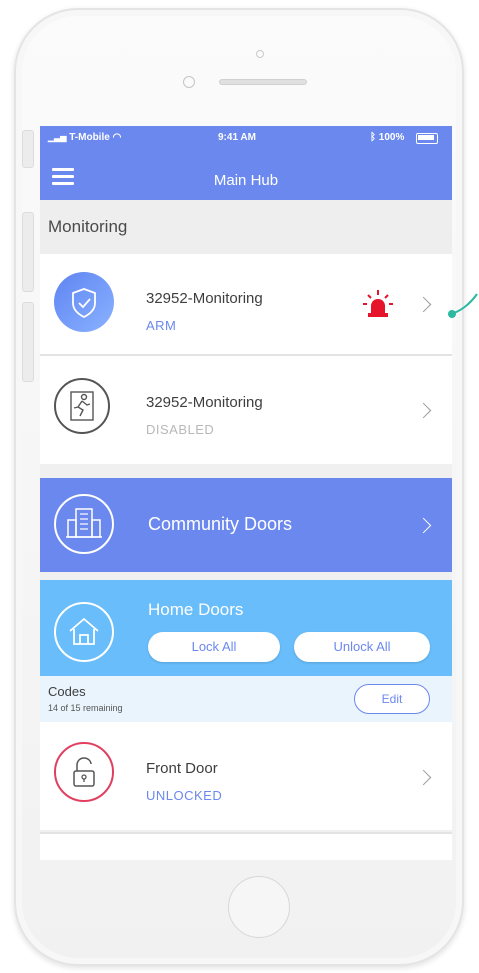 Image resolution: width=479 pixels, height=973 pixels. Describe the element at coordinates (463, 310) in the screenshot. I see `annotation-pointer` at that location.